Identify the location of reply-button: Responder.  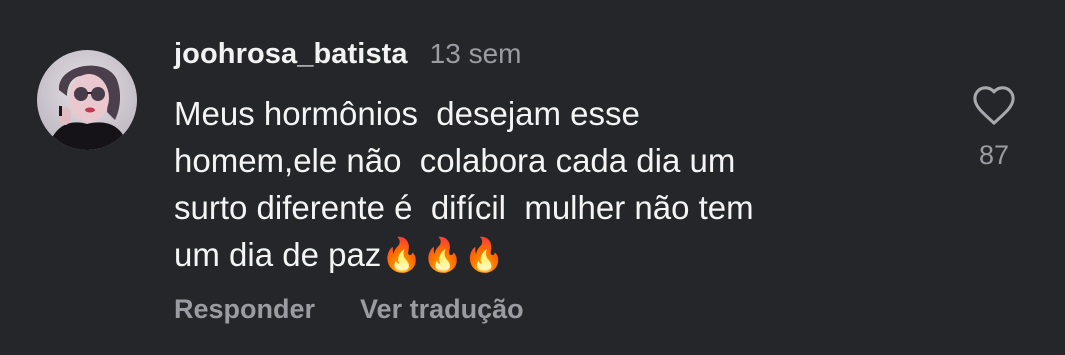
(244, 309).